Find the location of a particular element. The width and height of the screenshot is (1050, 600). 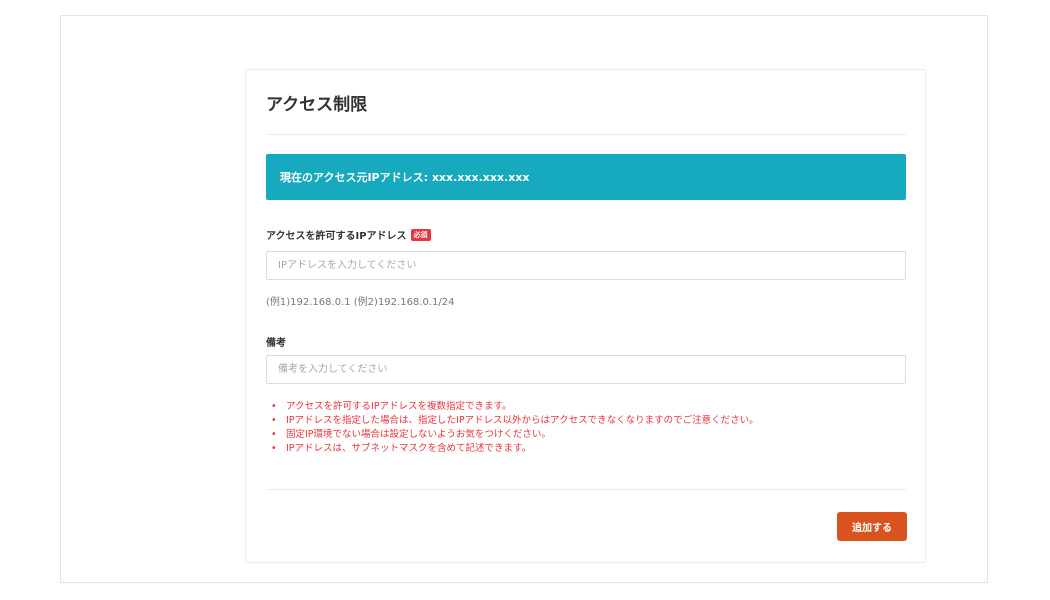

note-text: IPアドレスは、サブネットマスクを含めて記述できます。 is located at coordinates (409, 448).